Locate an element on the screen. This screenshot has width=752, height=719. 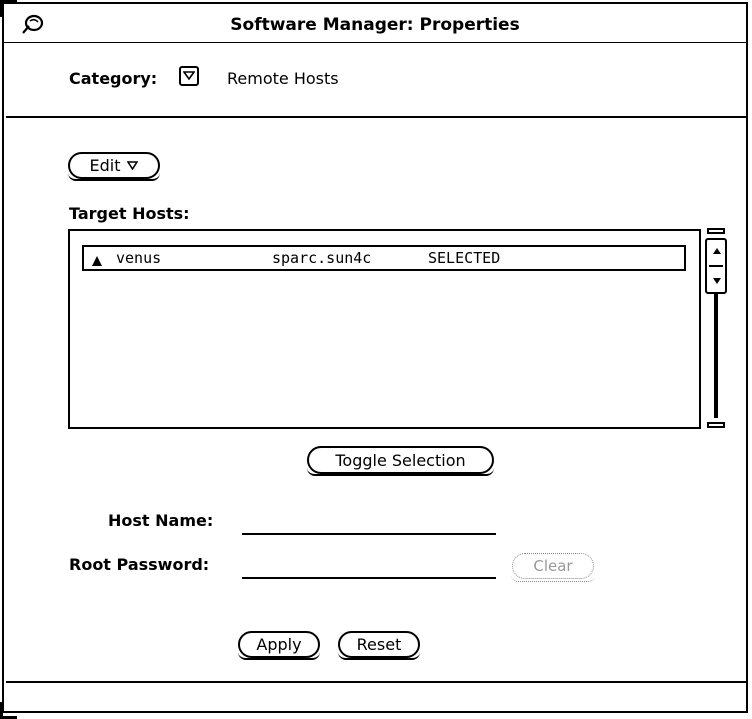
reset-button: Reset is located at coordinates (379, 645).